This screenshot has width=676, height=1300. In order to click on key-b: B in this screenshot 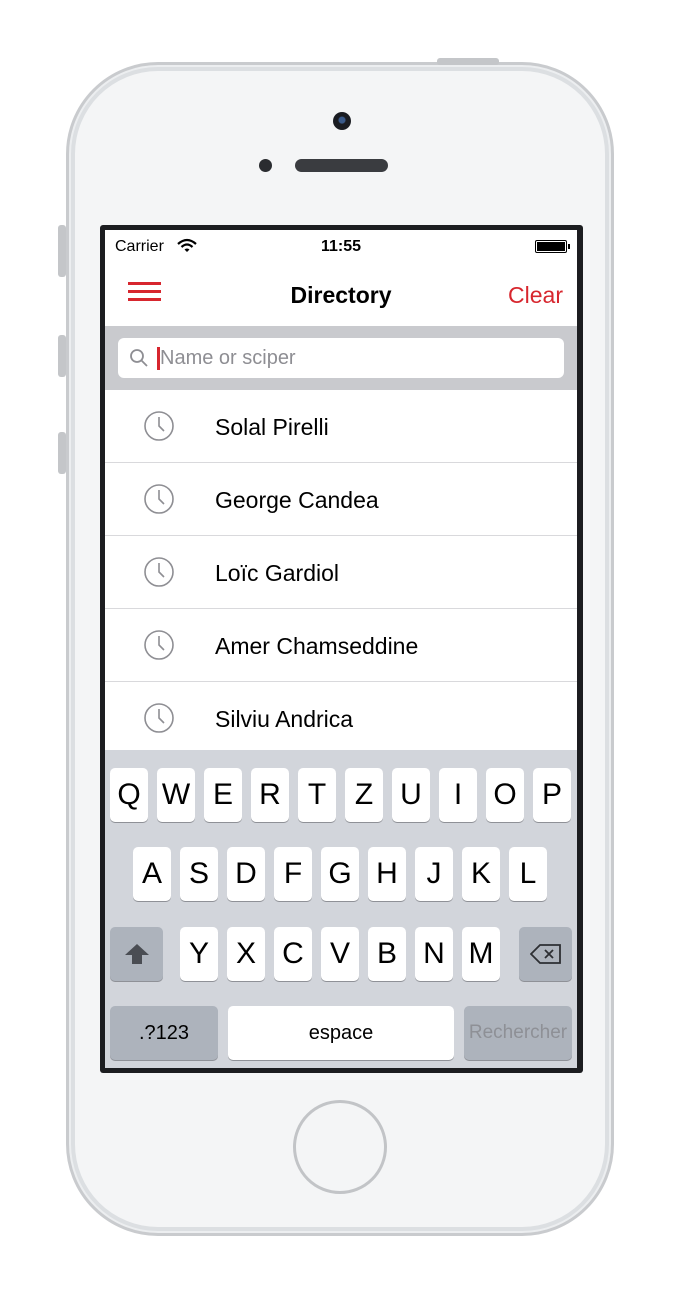, I will do `click(387, 954)`.